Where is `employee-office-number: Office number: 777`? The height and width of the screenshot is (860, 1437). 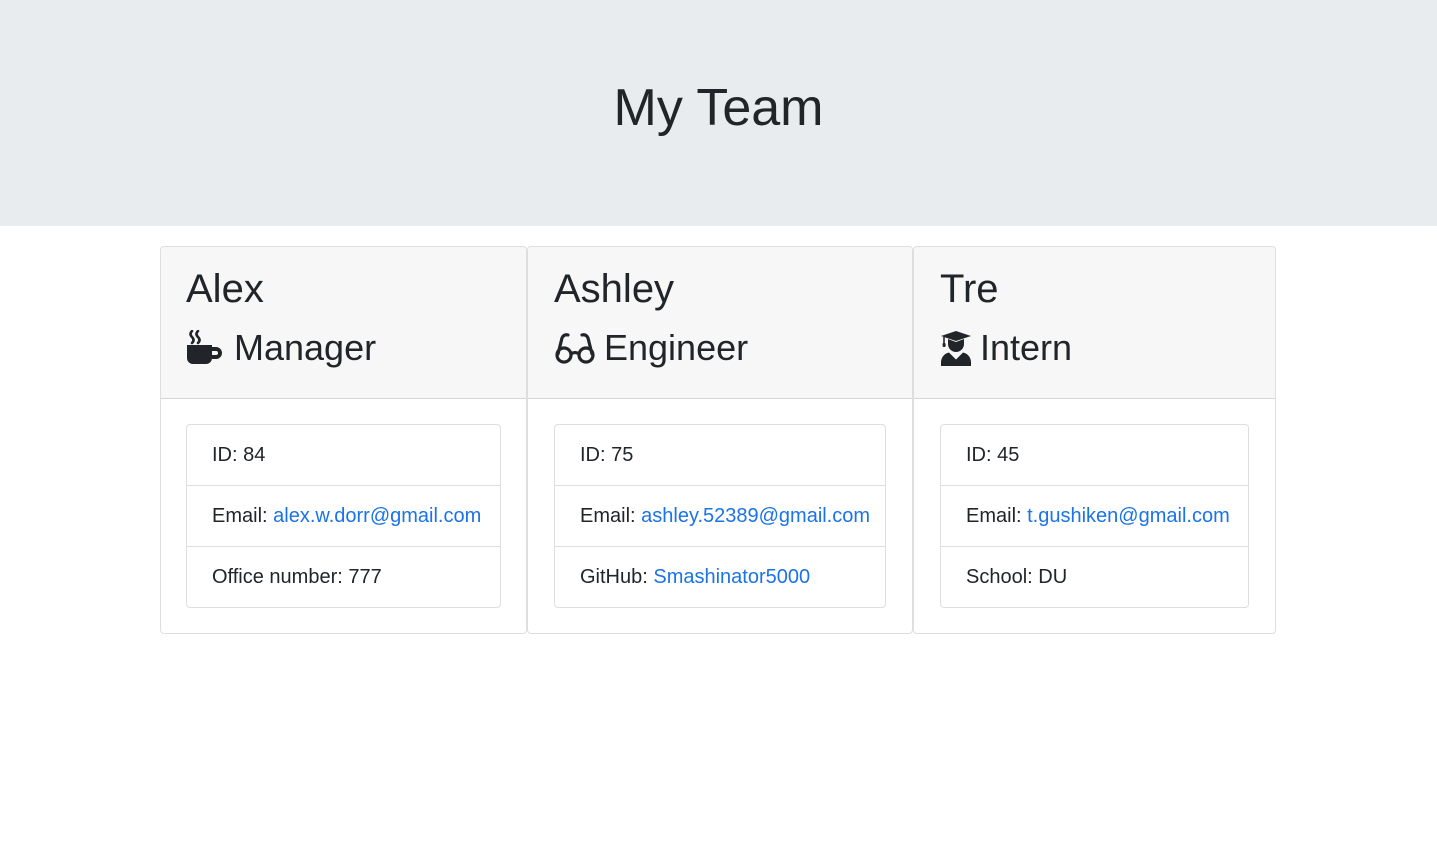
employee-office-number: Office number: 777 is located at coordinates (343, 577).